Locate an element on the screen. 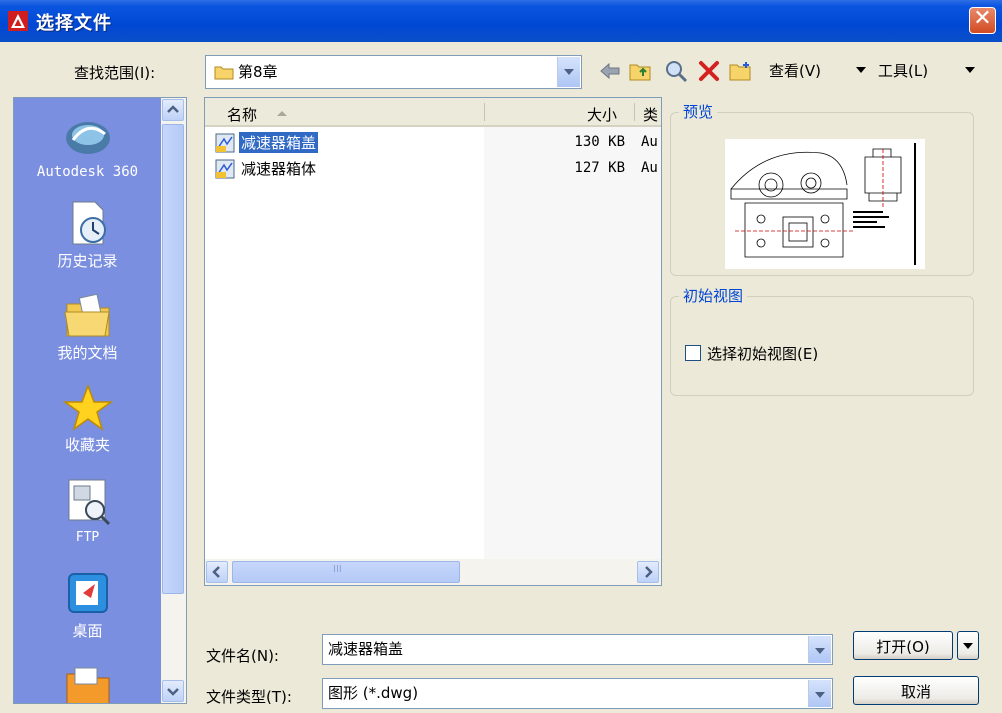 The image size is (1002, 713). place-label: Autodesk 360 is located at coordinates (87, 172).